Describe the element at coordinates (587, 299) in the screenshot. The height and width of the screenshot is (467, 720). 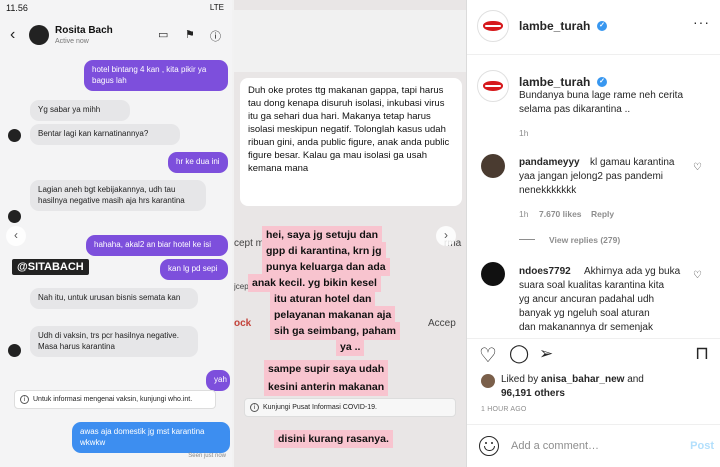
I see `comment-text: yg ancur ancuran padahal udh` at that location.